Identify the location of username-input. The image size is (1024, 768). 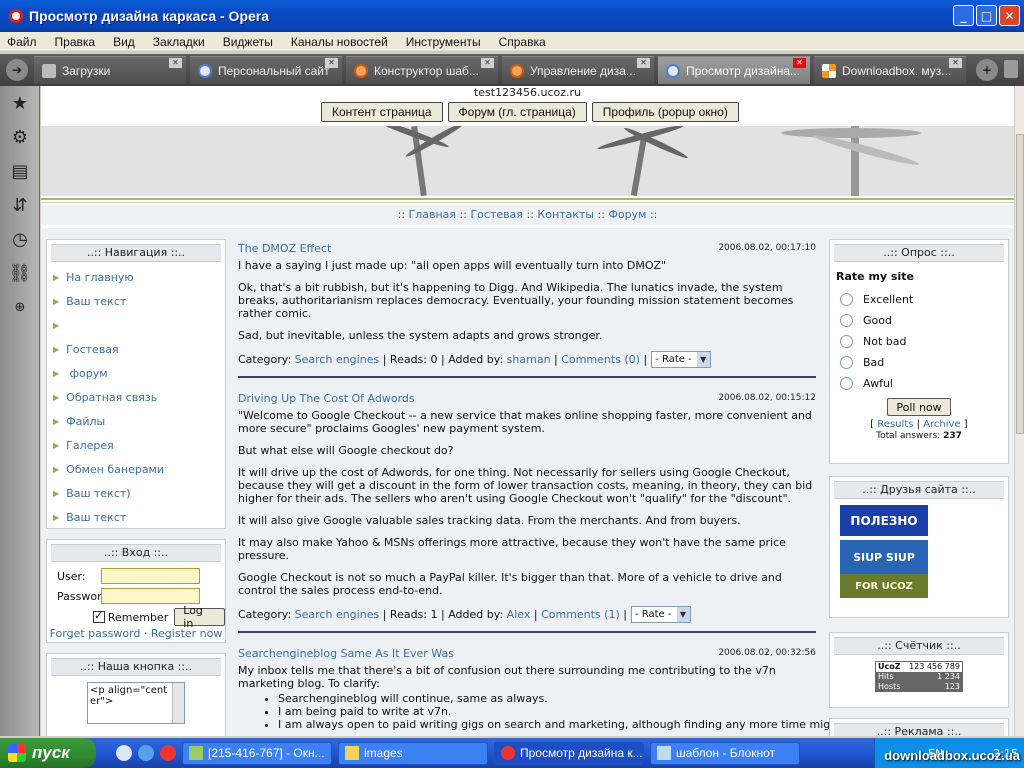
(150, 576).